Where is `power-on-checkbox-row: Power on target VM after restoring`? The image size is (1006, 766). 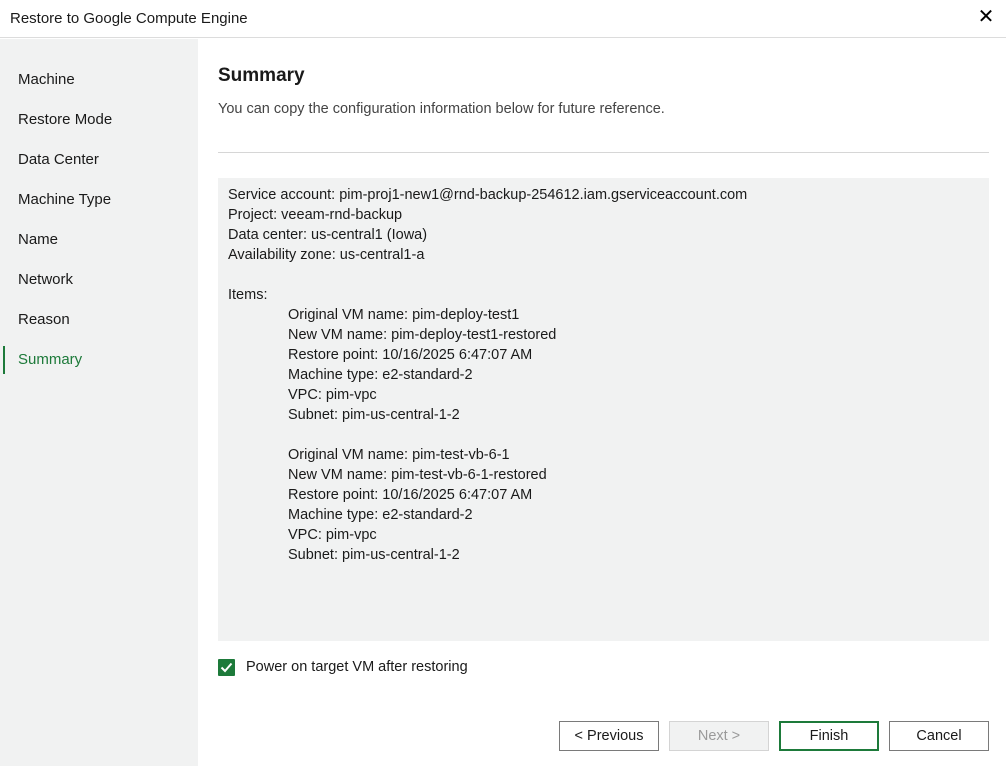
power-on-checkbox-row: Power on target VM after restoring is located at coordinates (343, 667).